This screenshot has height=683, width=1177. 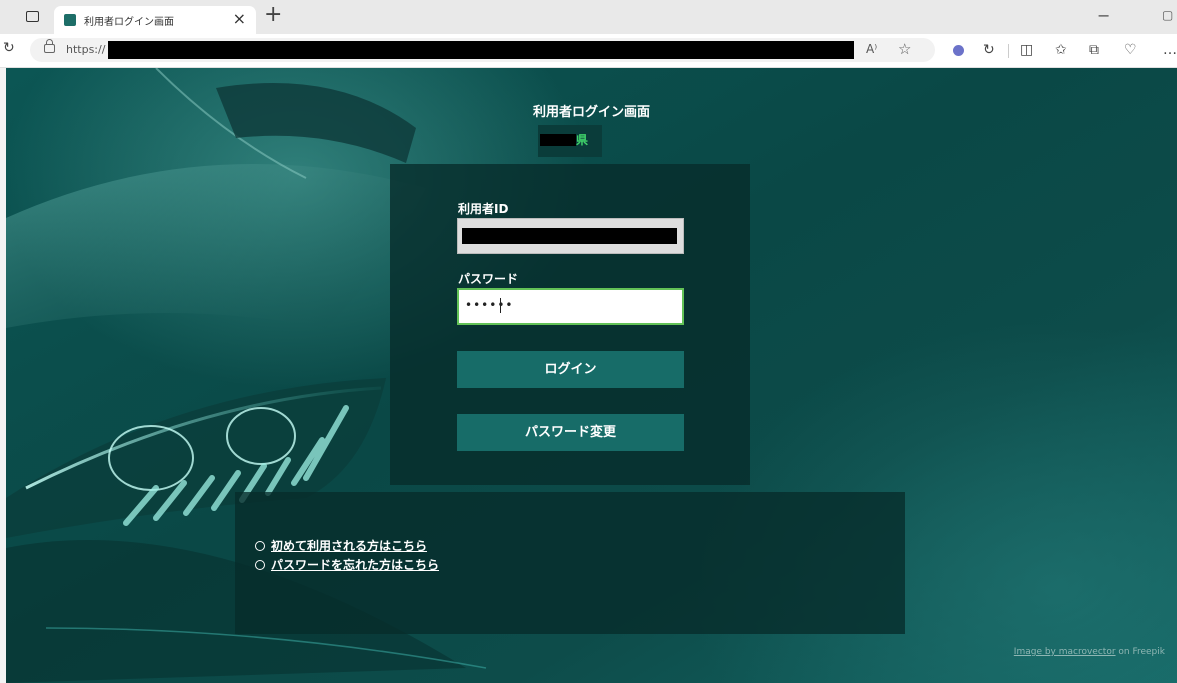 I want to click on toolbar-separator, so click(x=1008, y=51).